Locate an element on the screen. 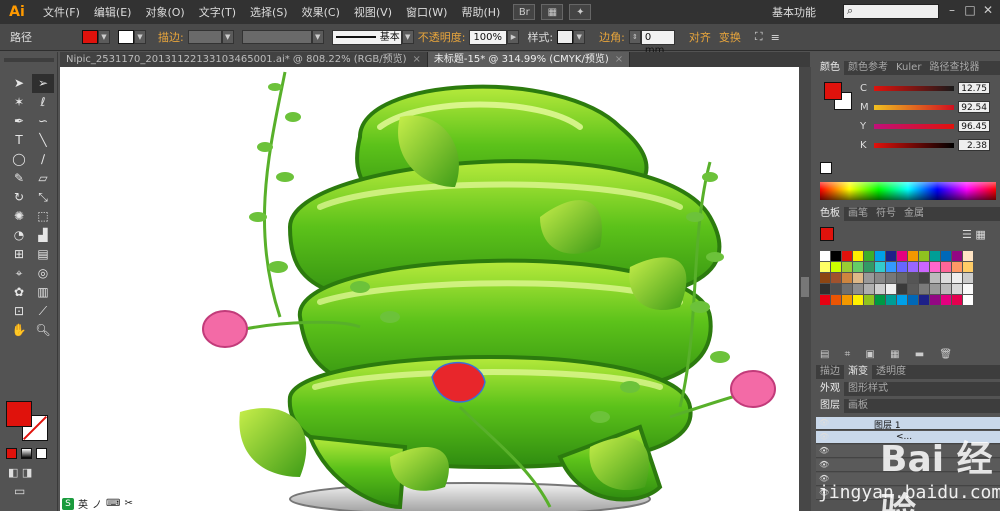  ime-settings-icon: ✂ is located at coordinates (128, 503).